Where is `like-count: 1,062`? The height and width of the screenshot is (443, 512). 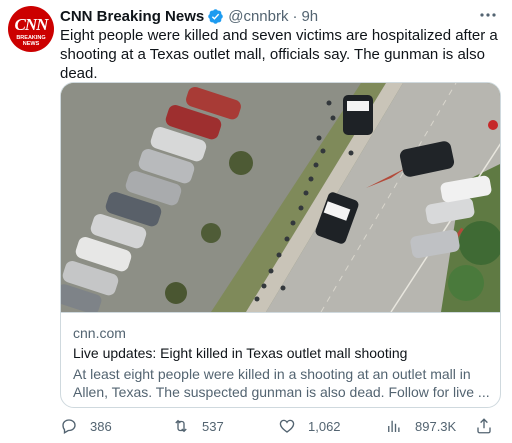
like-count: 1,062 is located at coordinates (324, 426).